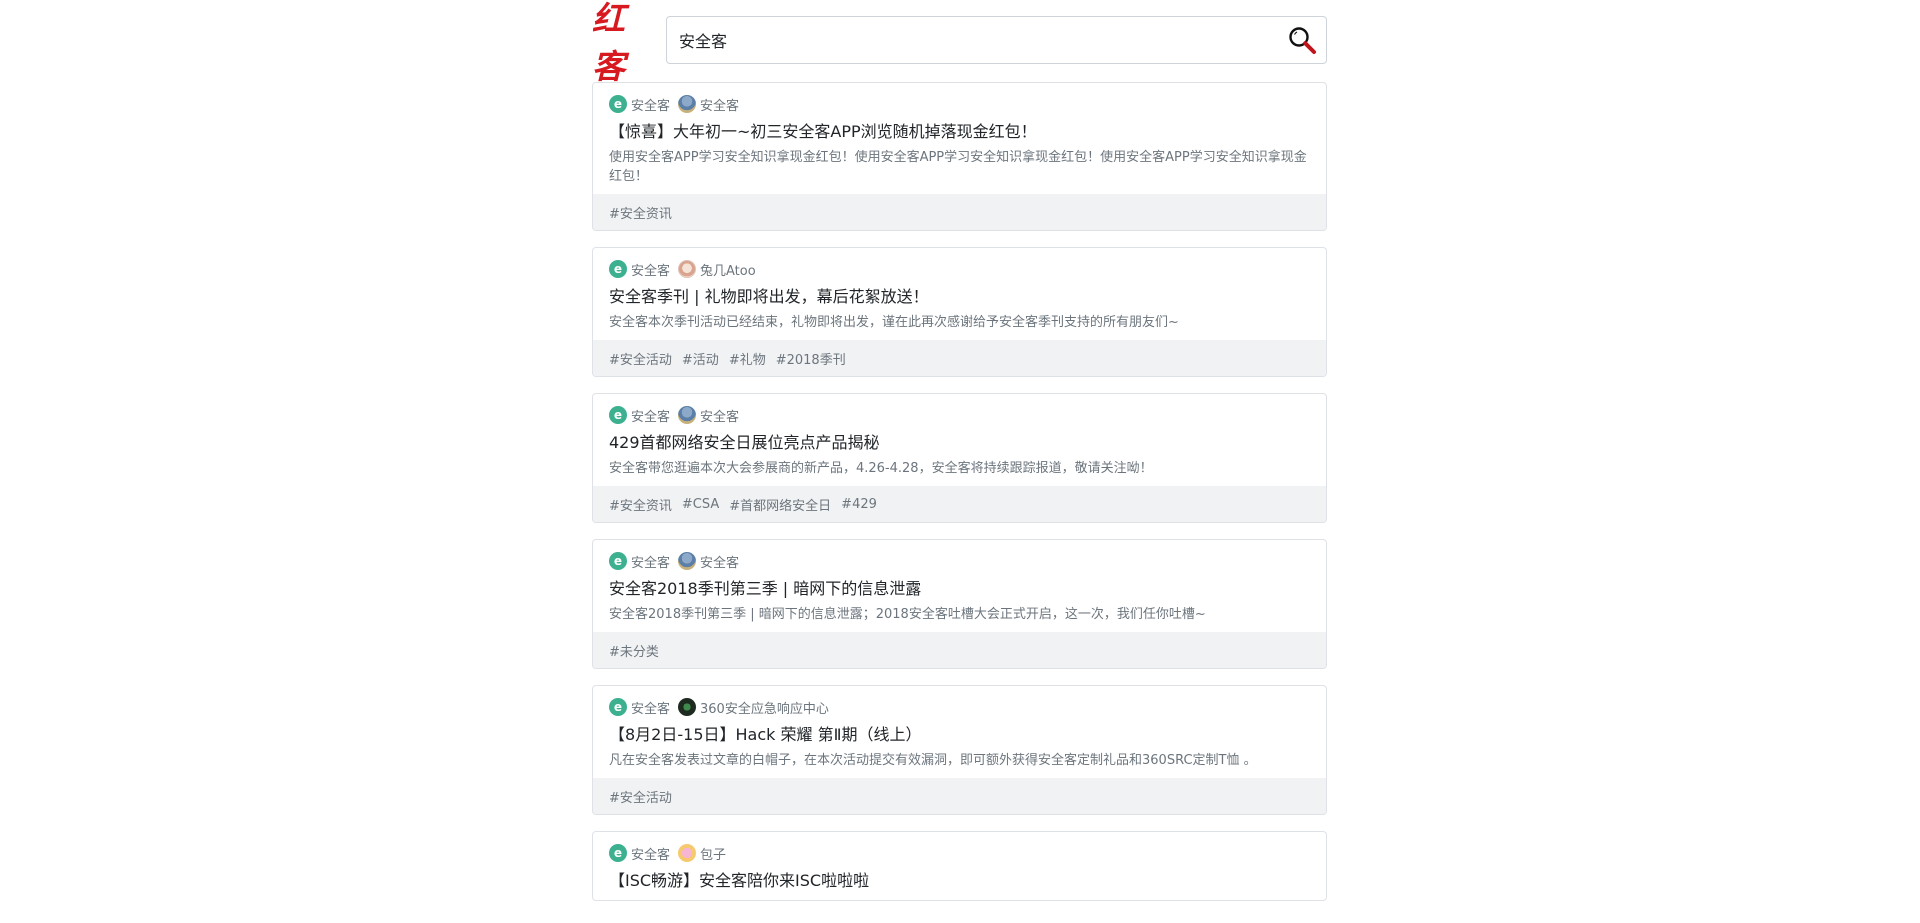  Describe the element at coordinates (700, 358) in the screenshot. I see `tag: #活动` at that location.